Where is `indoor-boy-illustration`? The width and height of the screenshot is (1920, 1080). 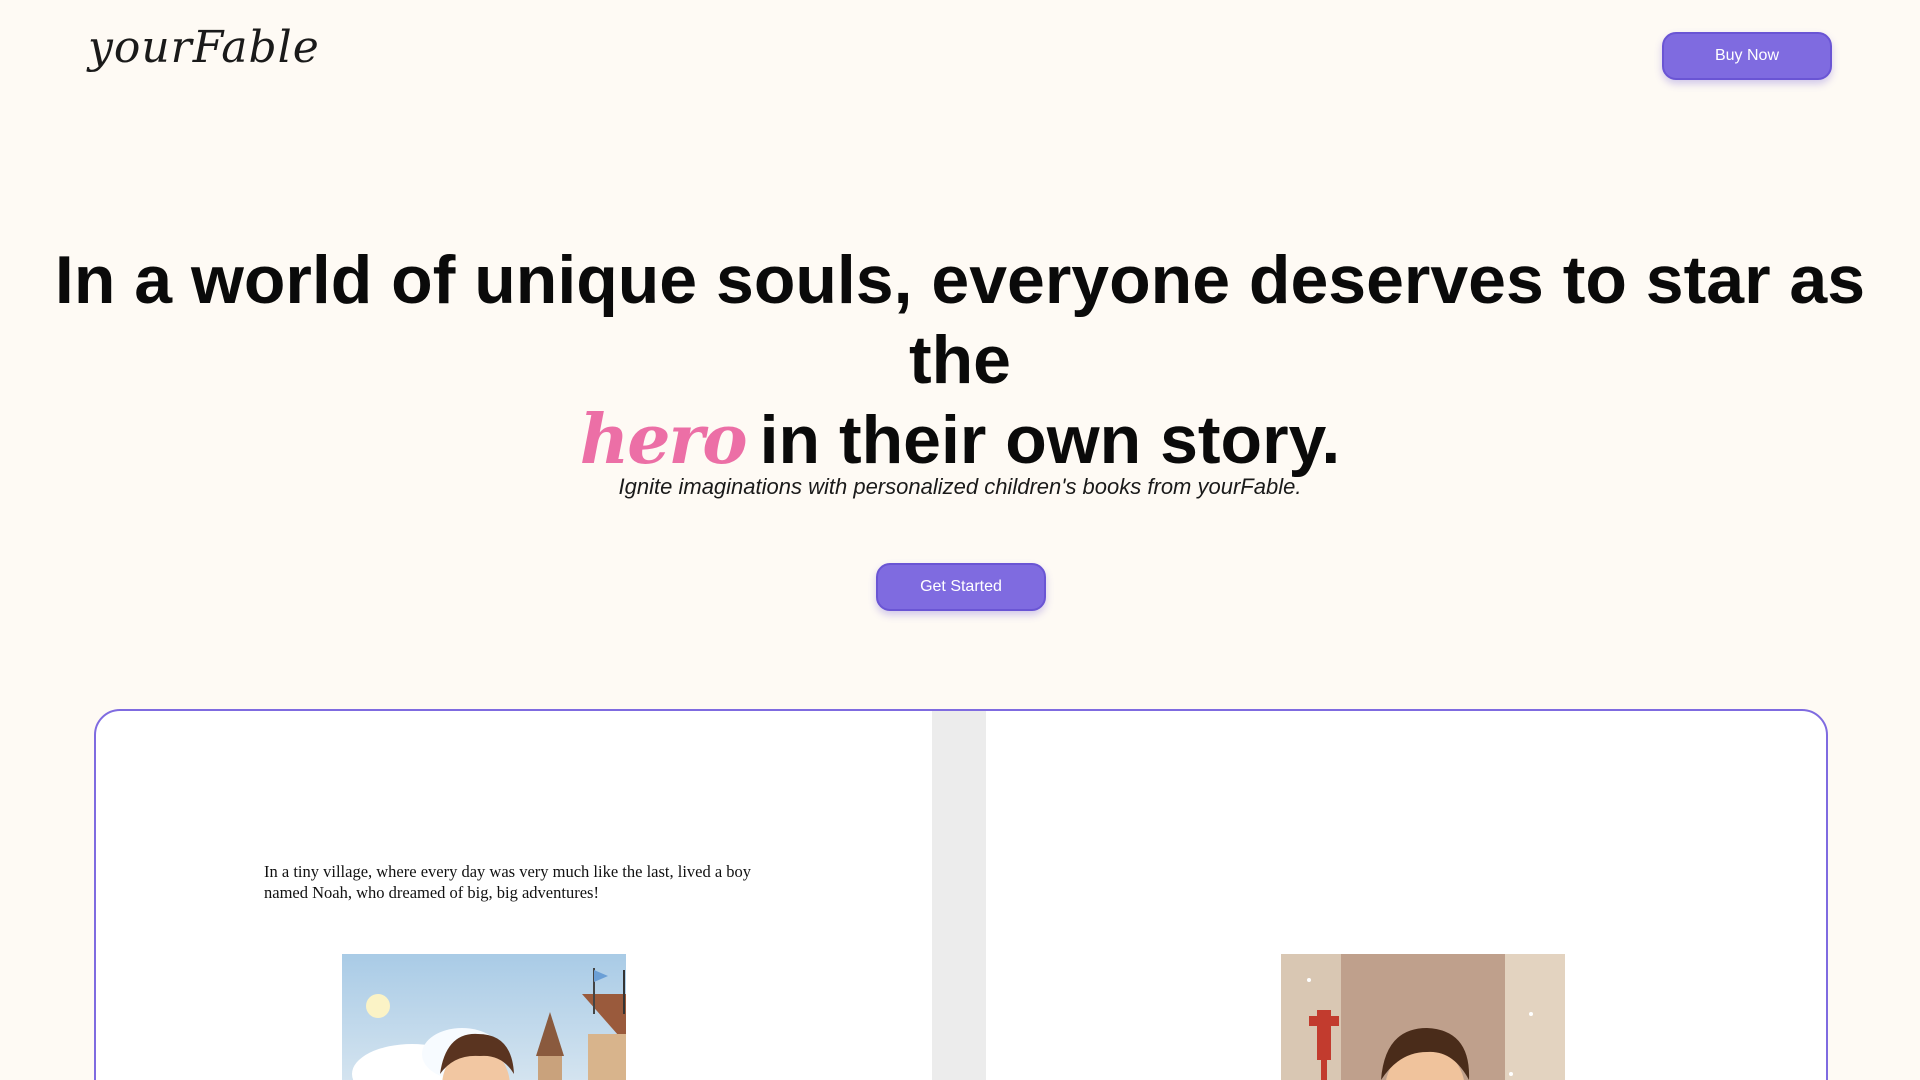 indoor-boy-illustration is located at coordinates (1423, 1017).